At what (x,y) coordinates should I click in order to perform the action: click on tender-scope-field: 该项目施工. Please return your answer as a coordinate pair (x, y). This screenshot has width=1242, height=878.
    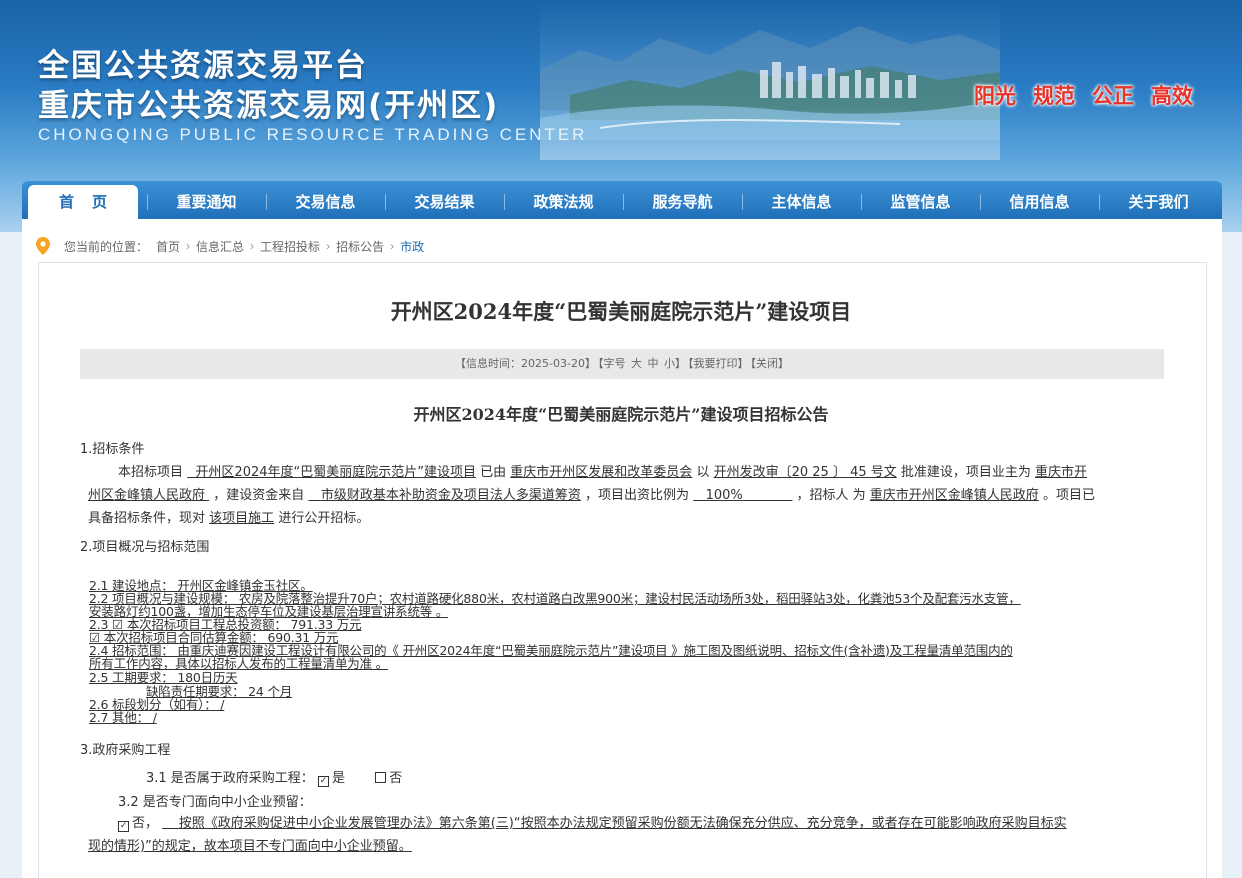
    Looking at the image, I should click on (242, 518).